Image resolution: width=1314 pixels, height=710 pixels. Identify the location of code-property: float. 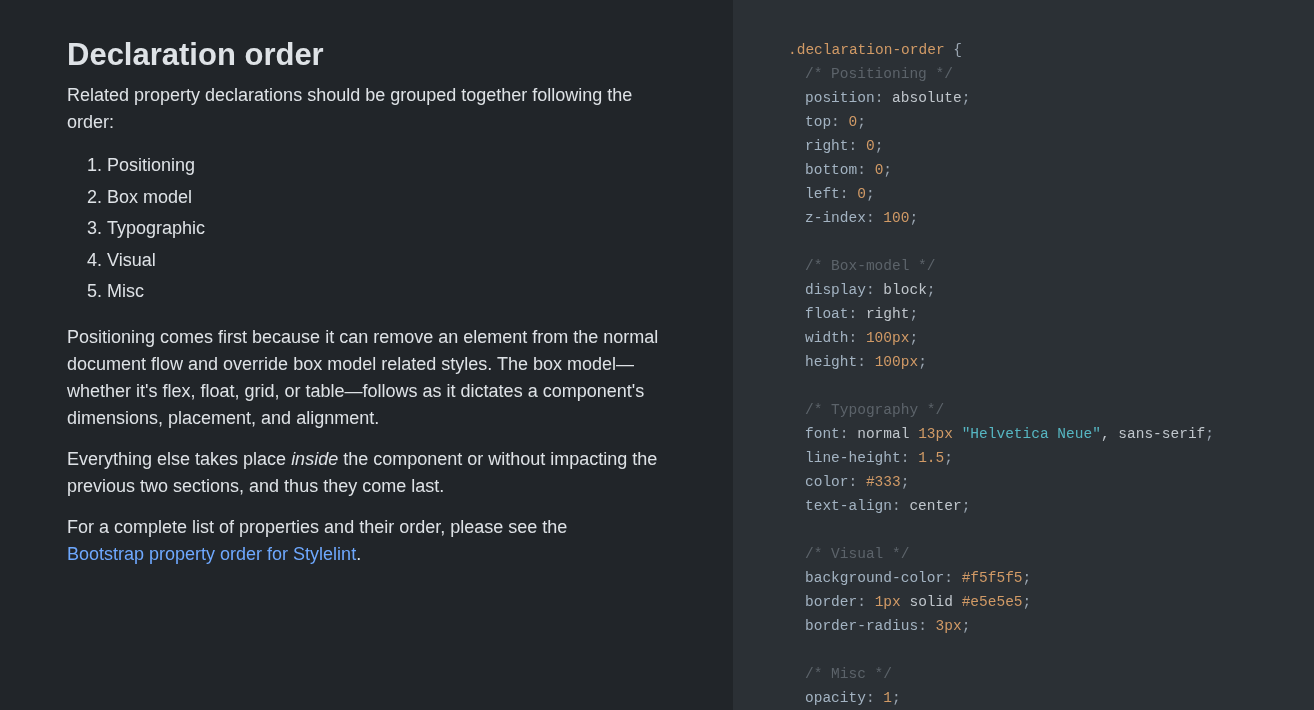
(827, 314).